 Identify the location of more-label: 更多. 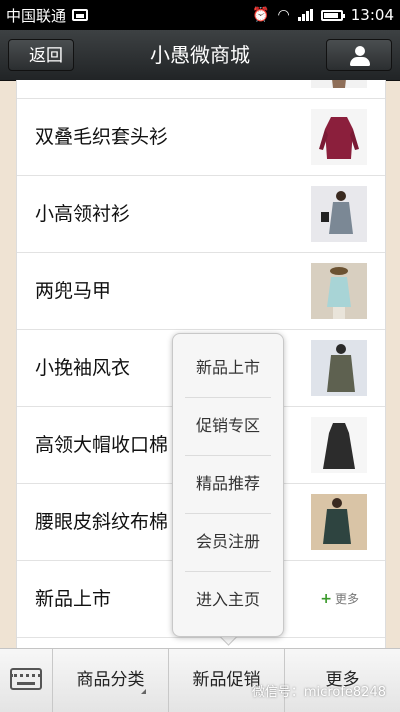
(346, 599).